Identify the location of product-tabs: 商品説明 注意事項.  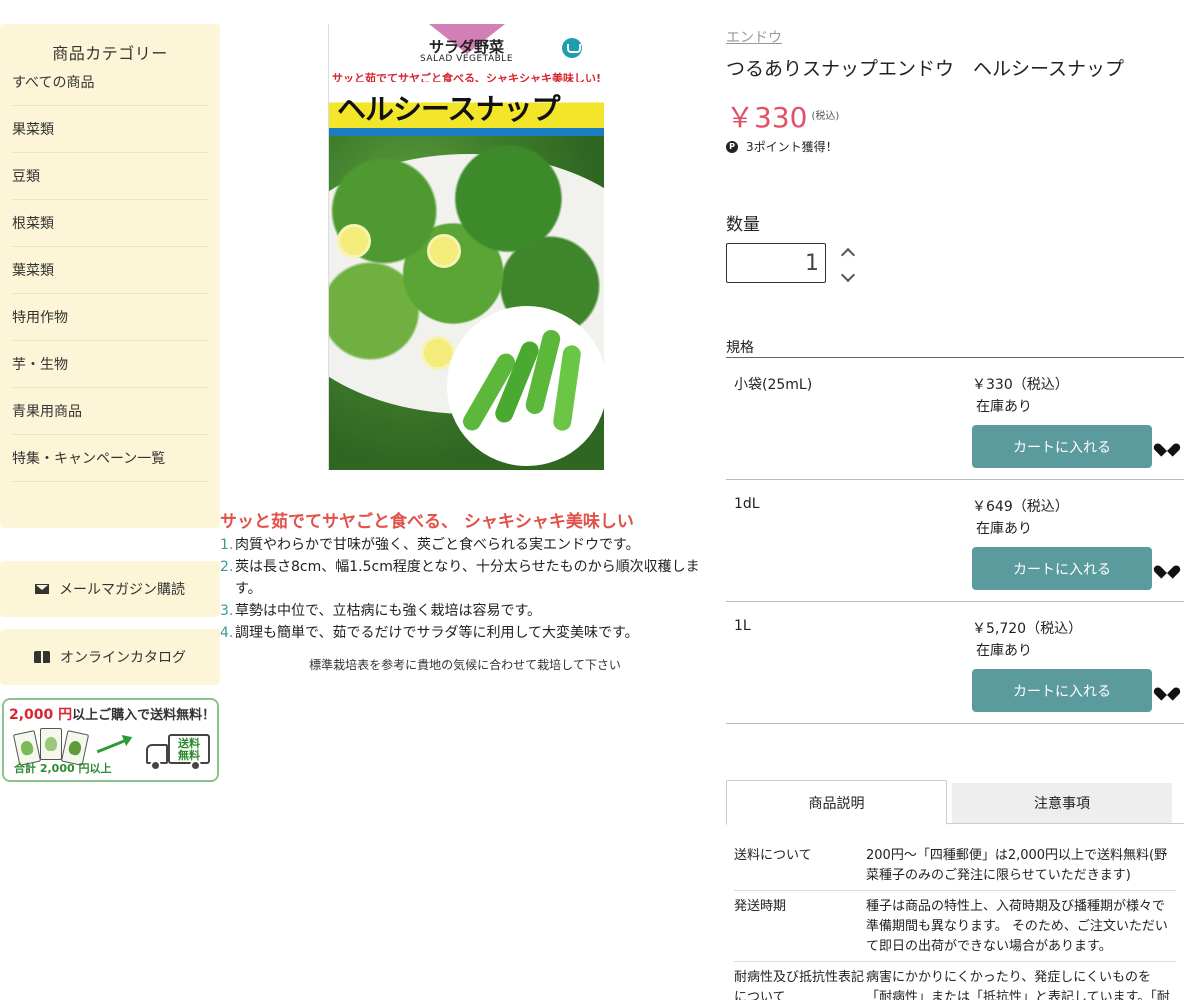
(955, 802).